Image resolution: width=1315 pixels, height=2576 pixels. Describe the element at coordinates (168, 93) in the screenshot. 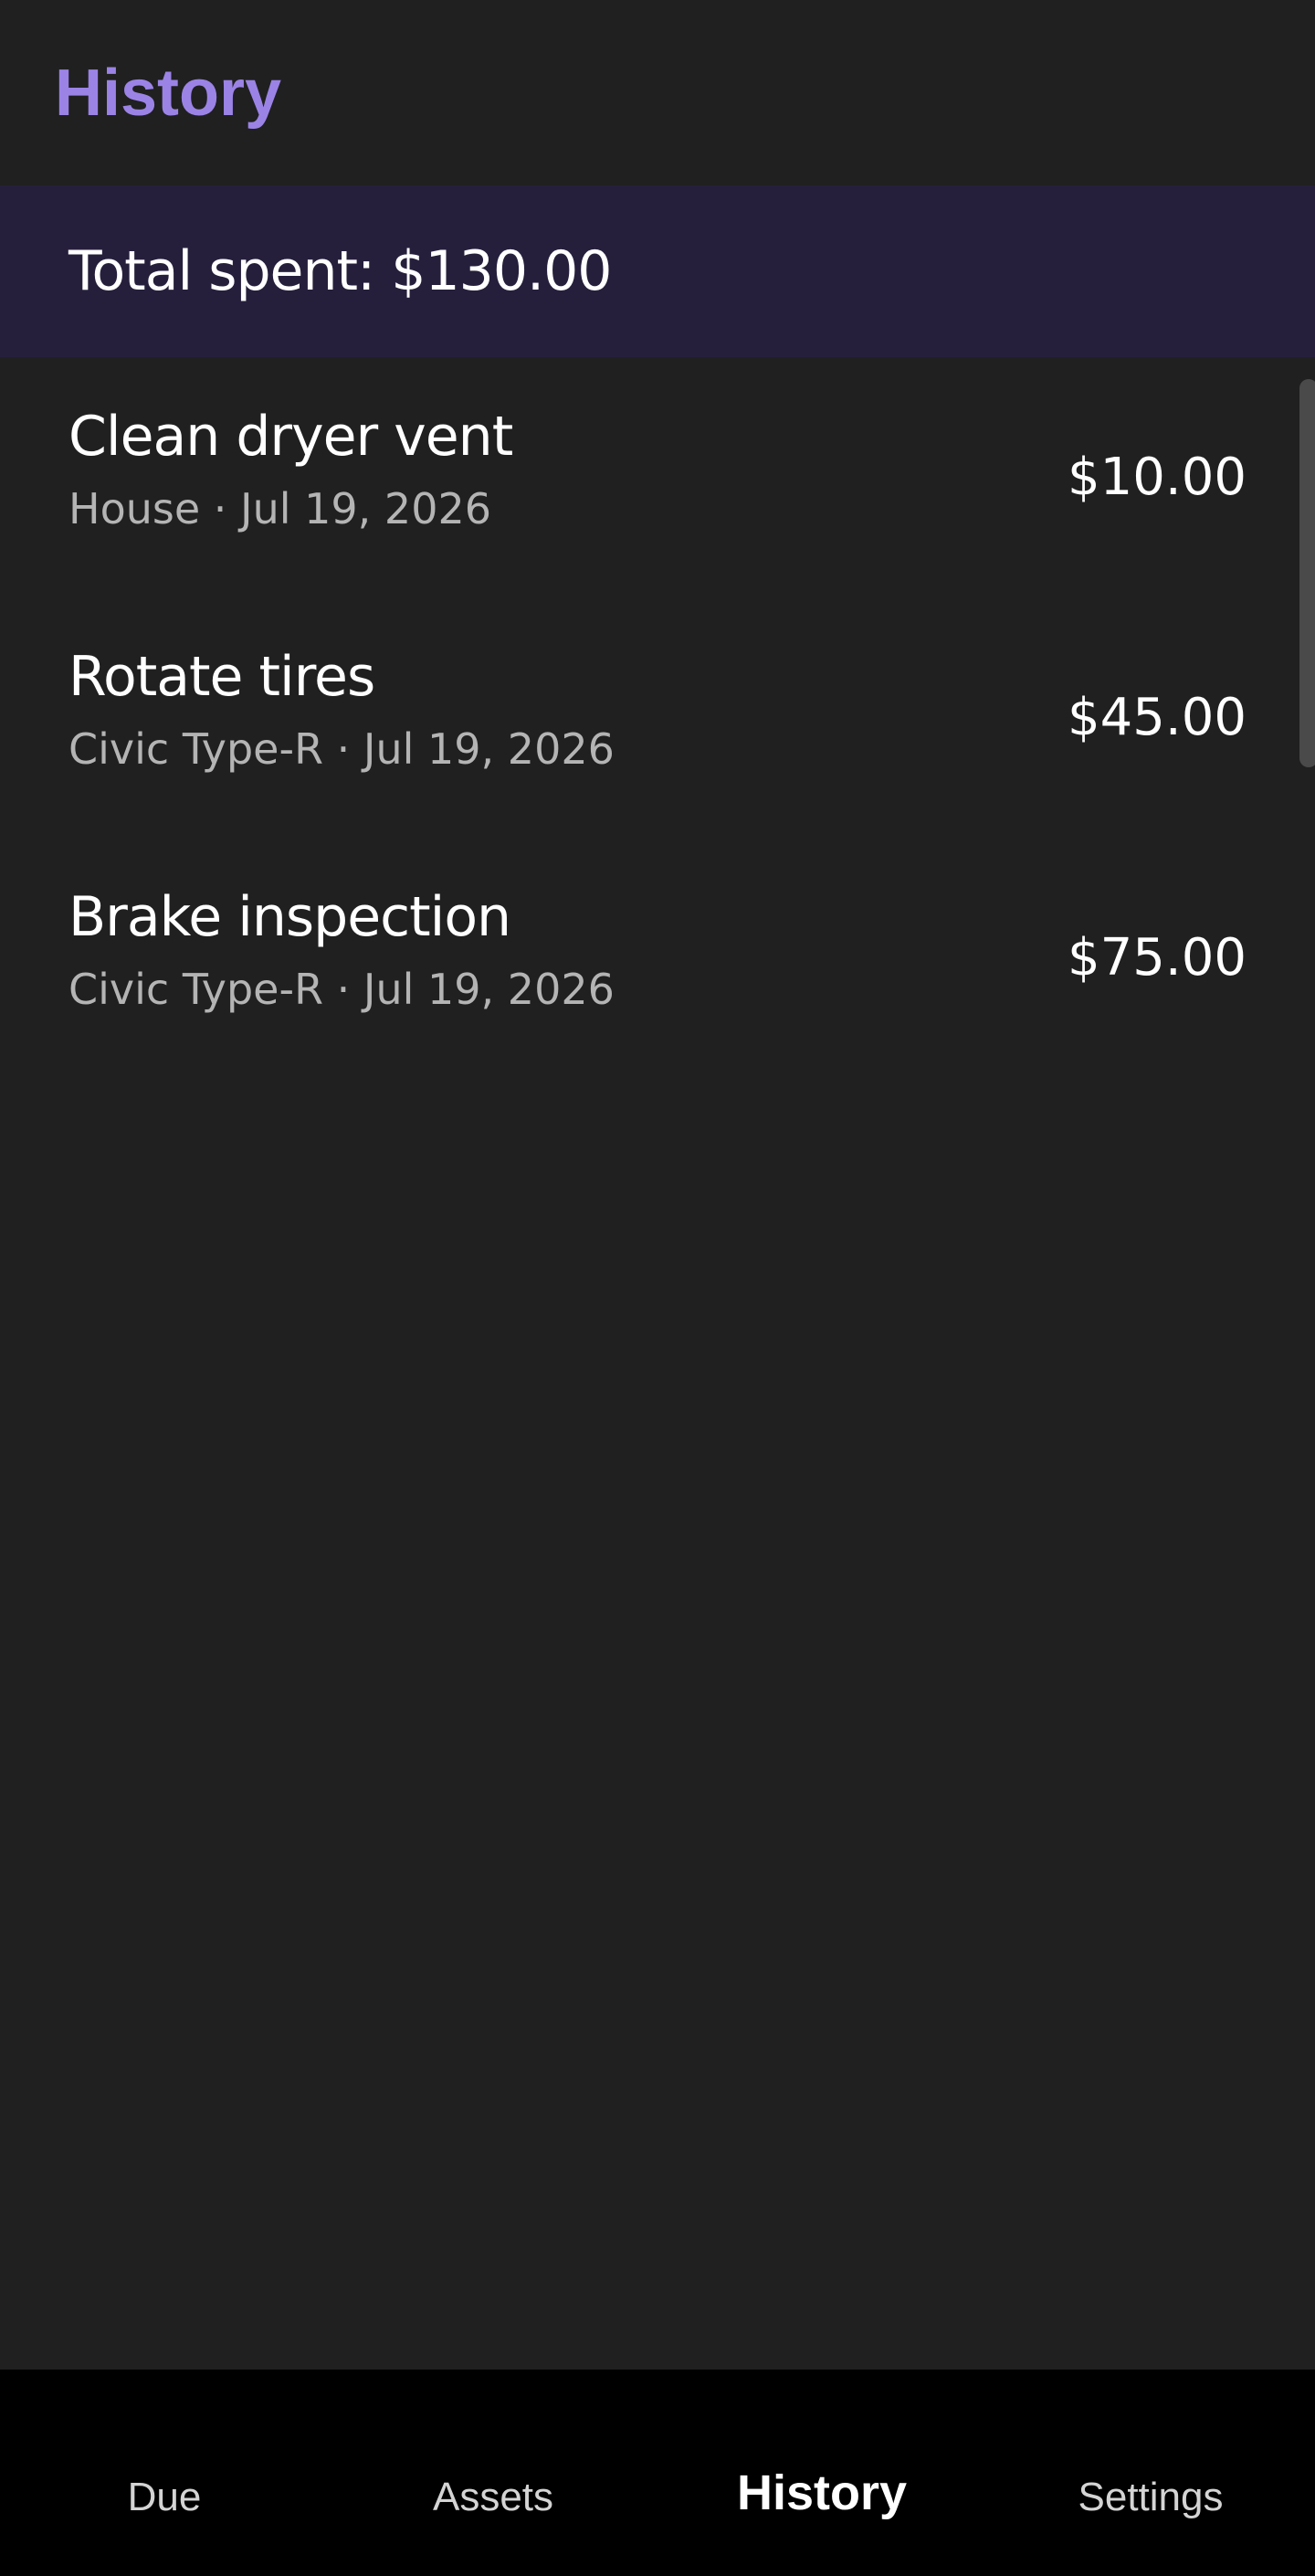

I see `page-title: History` at that location.